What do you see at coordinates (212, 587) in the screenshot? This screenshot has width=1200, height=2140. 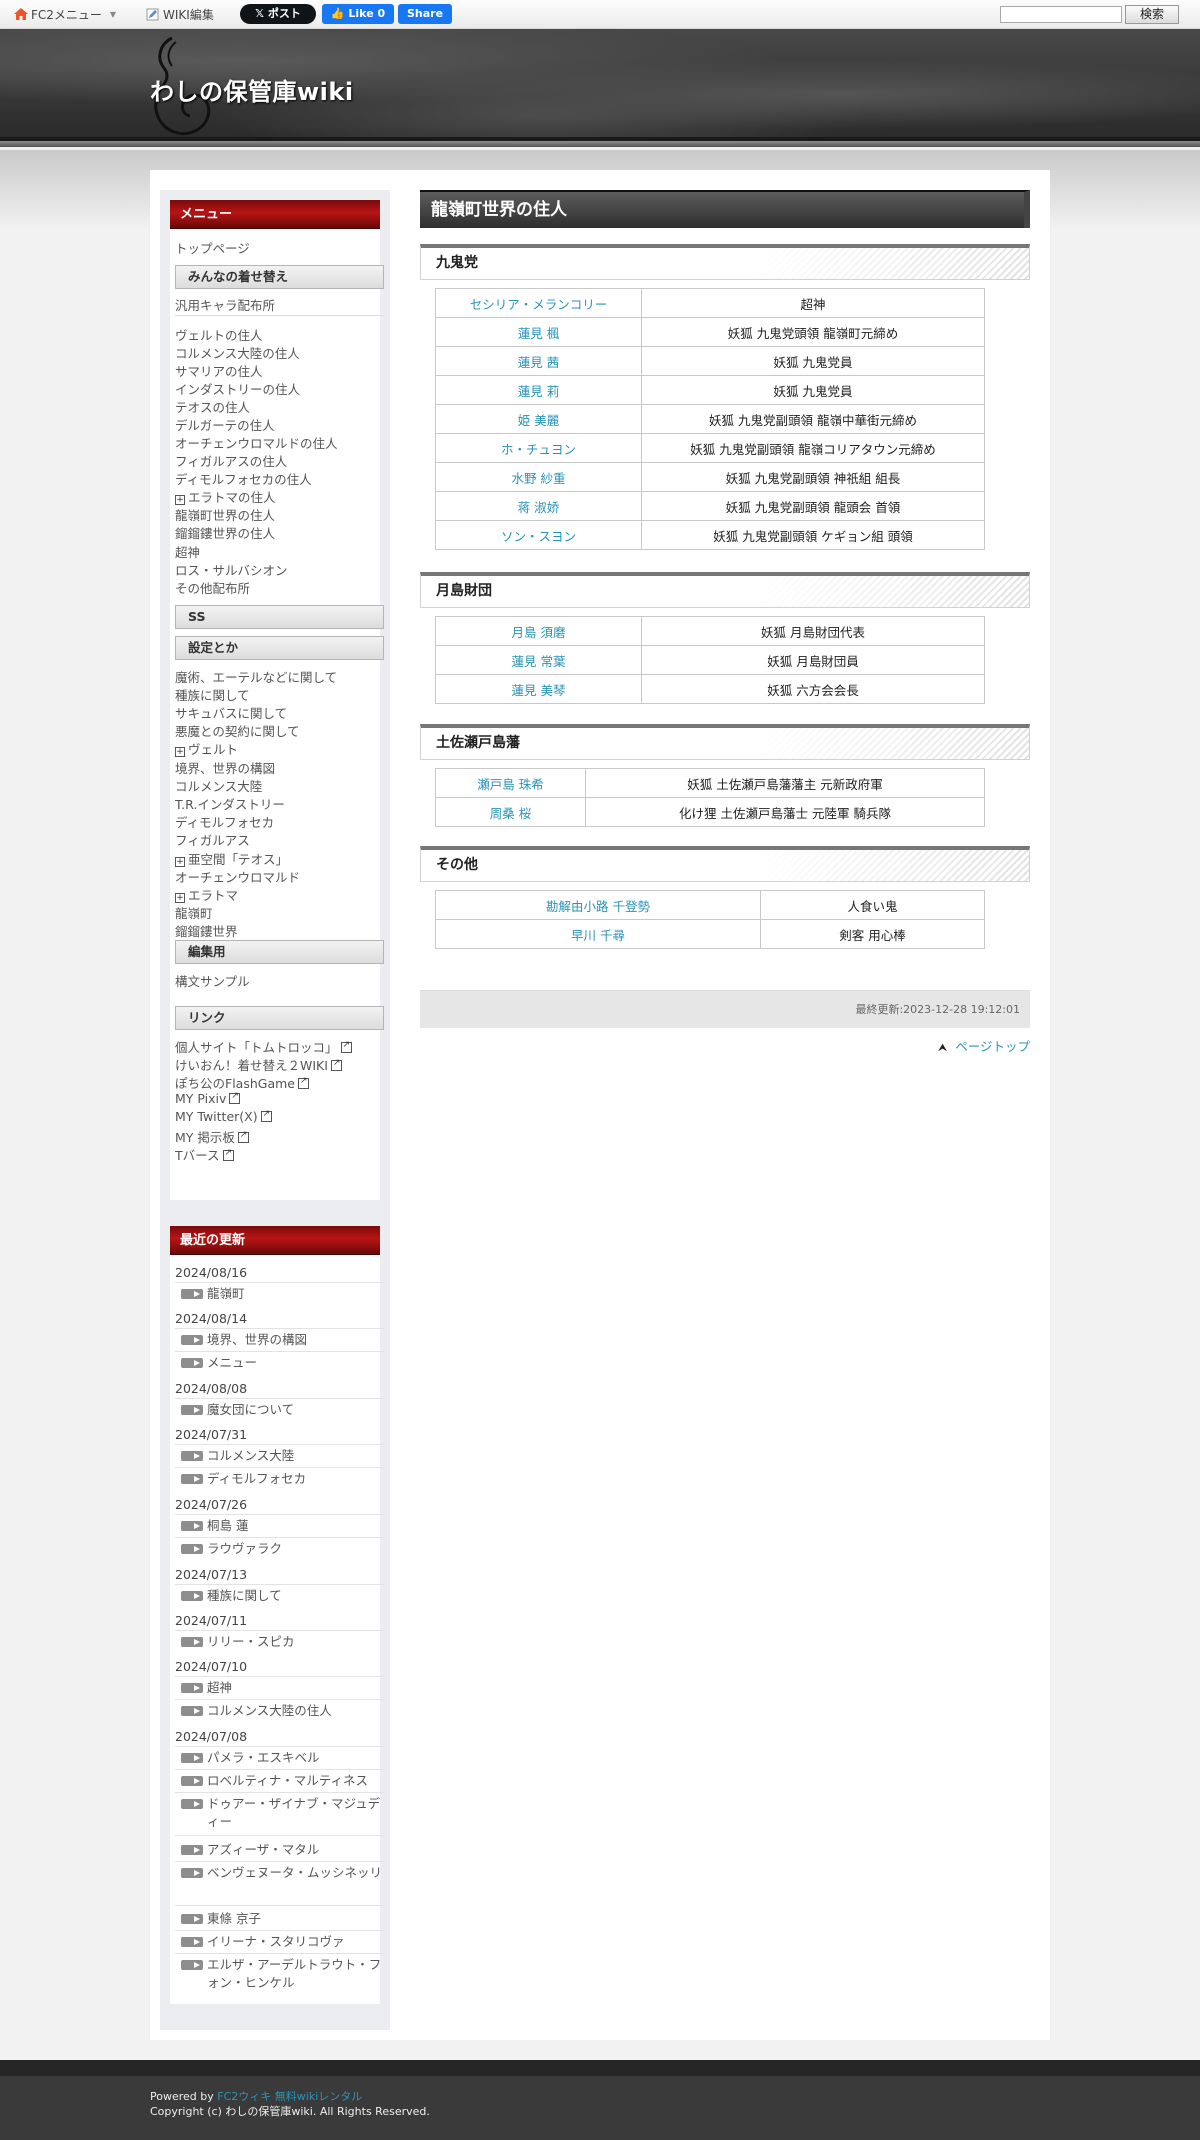 I see `menu-item: その他配布所` at bounding box center [212, 587].